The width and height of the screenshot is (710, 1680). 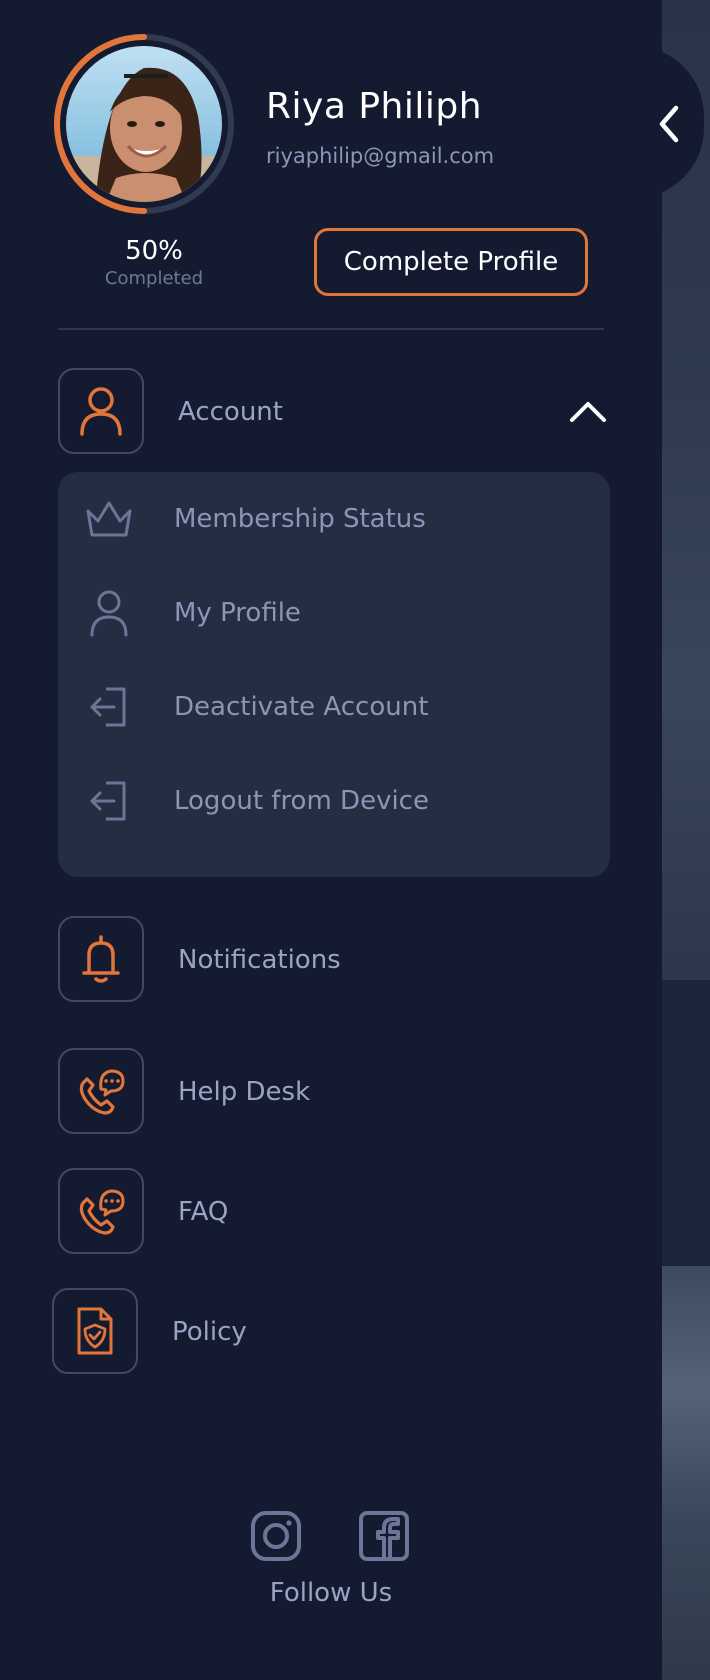 I want to click on submenu-label: Membership Status, so click(x=300, y=519).